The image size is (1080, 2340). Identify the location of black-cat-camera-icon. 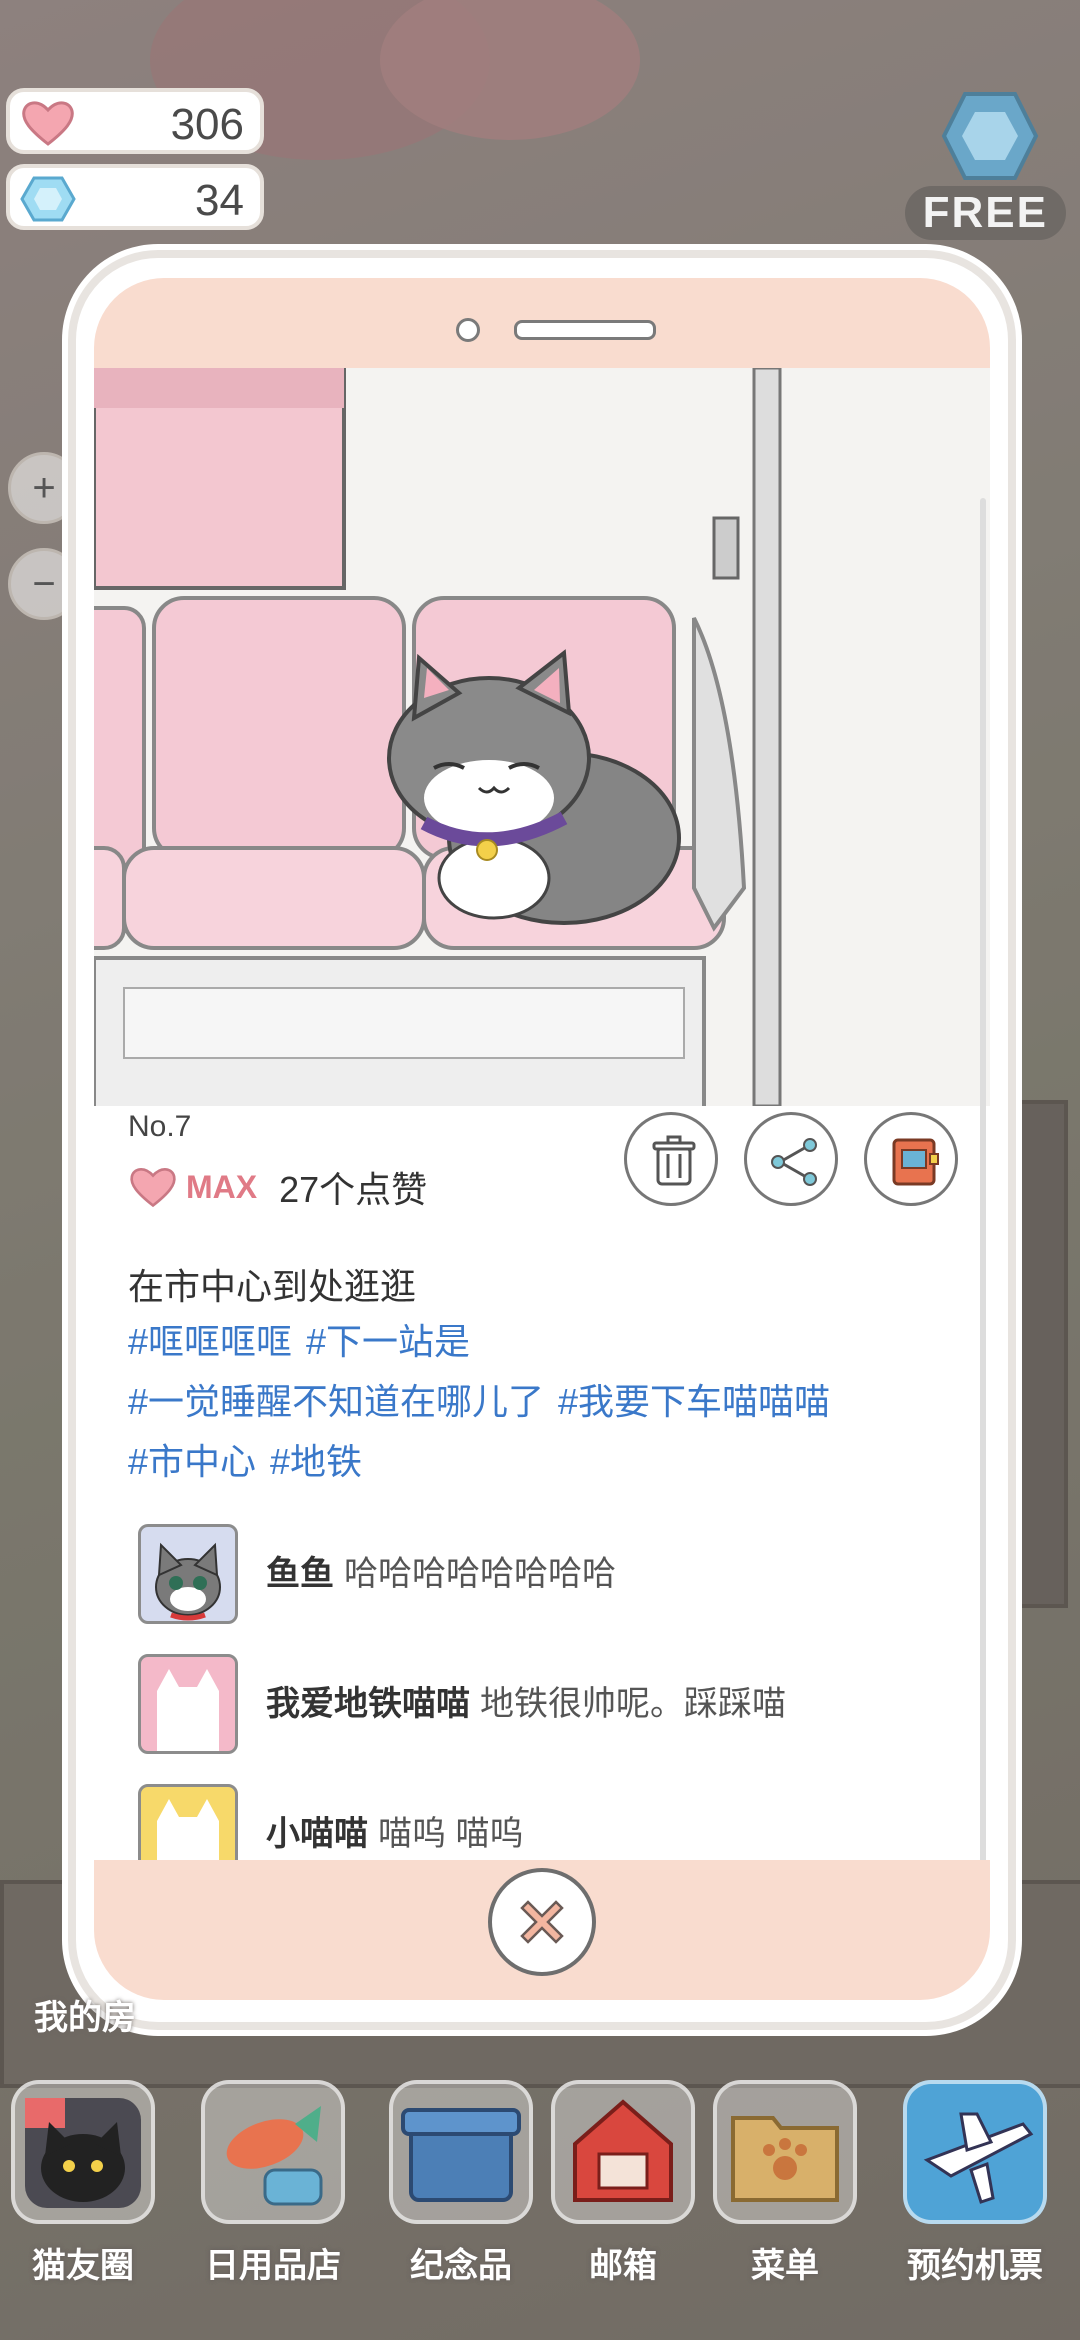
(83, 2152).